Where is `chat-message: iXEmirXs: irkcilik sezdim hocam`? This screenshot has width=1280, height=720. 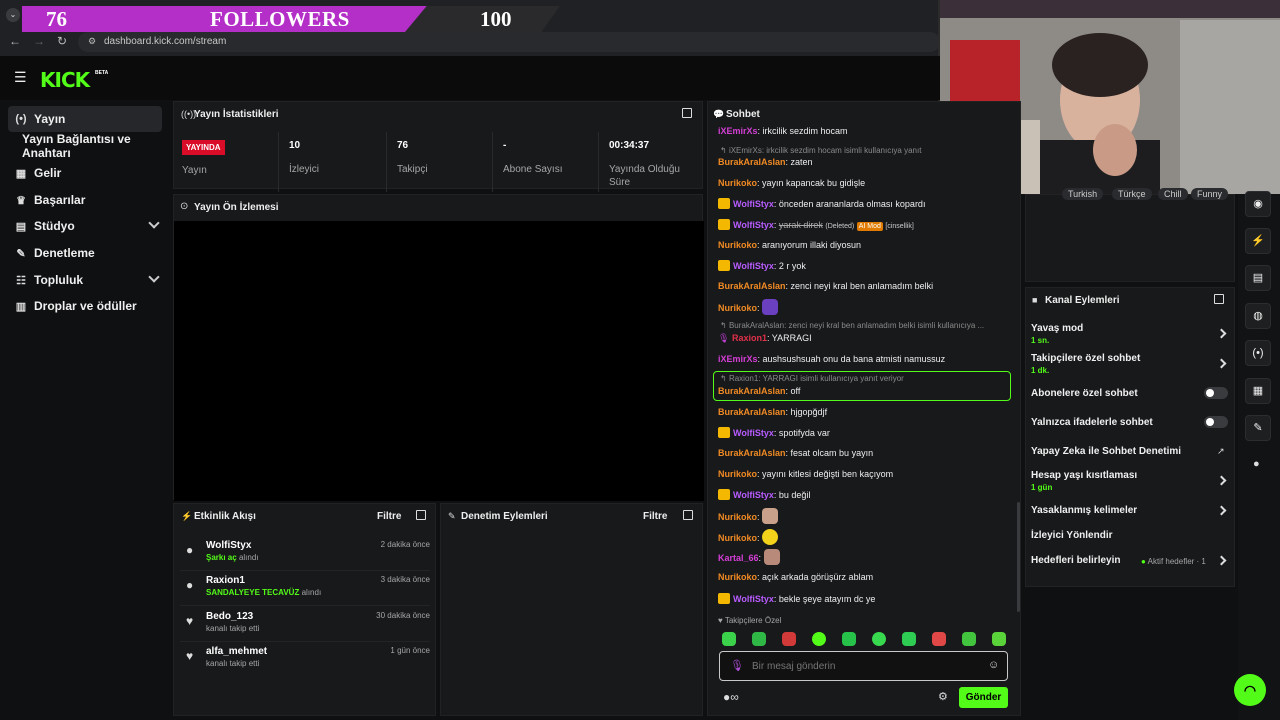 chat-message: iXEmirXs: irkcilik sezdim hocam is located at coordinates (783, 131).